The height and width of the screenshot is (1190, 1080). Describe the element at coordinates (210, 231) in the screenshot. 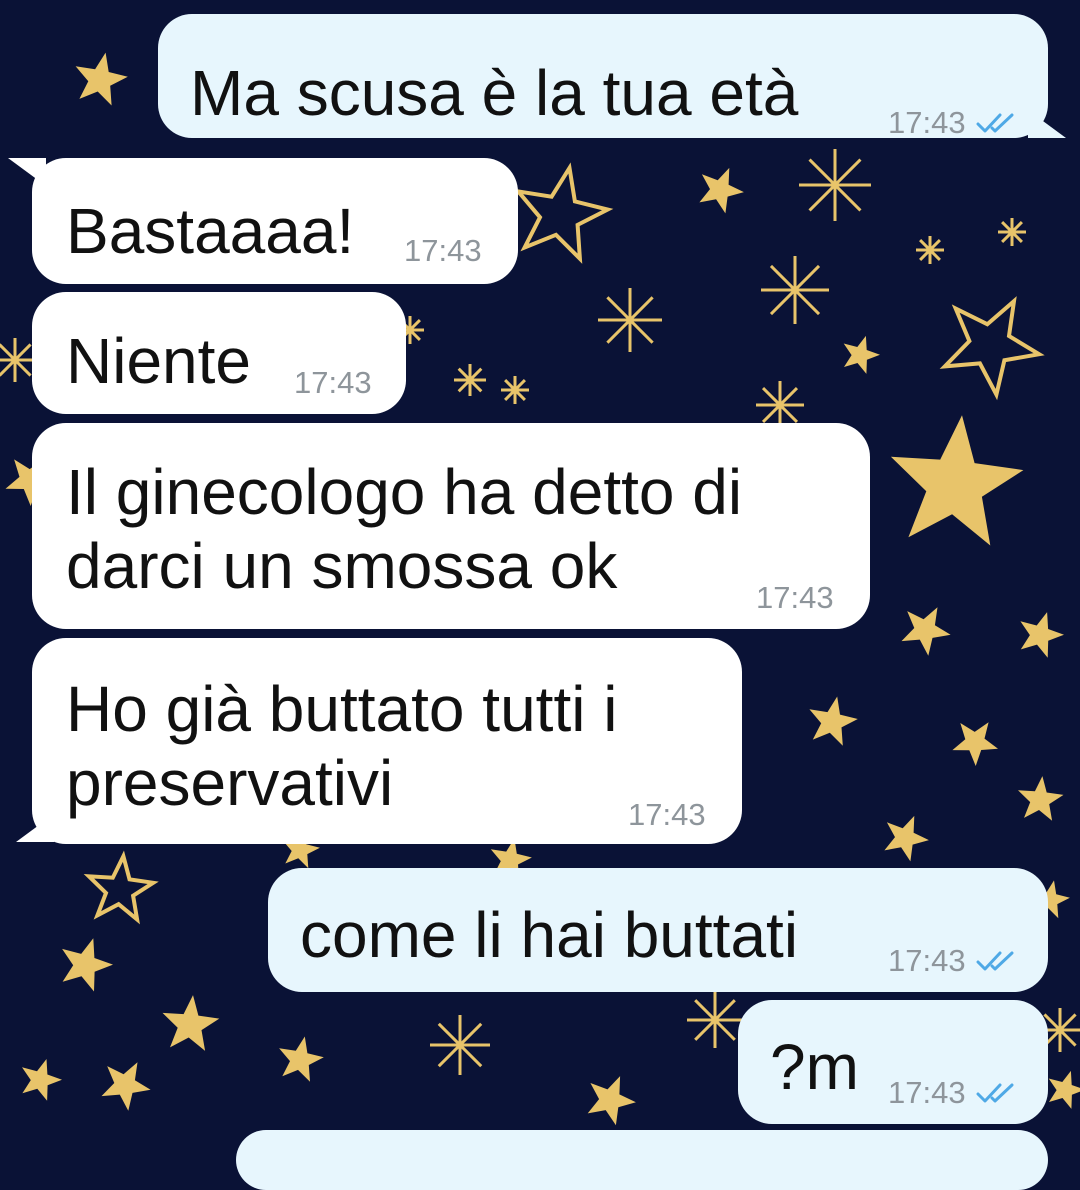

I see `message-text: Bastaaaa!` at that location.